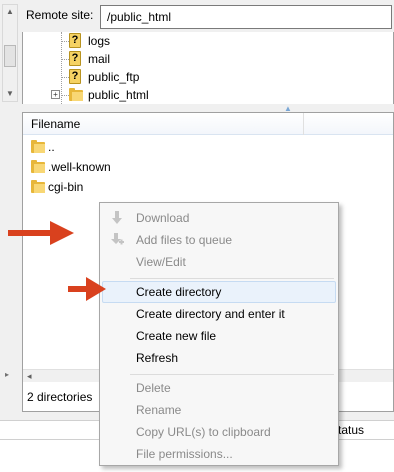 The width and height of the screenshot is (394, 472). Describe the element at coordinates (208, 41) in the screenshot. I see `tree-item-logs: ? logs` at that location.